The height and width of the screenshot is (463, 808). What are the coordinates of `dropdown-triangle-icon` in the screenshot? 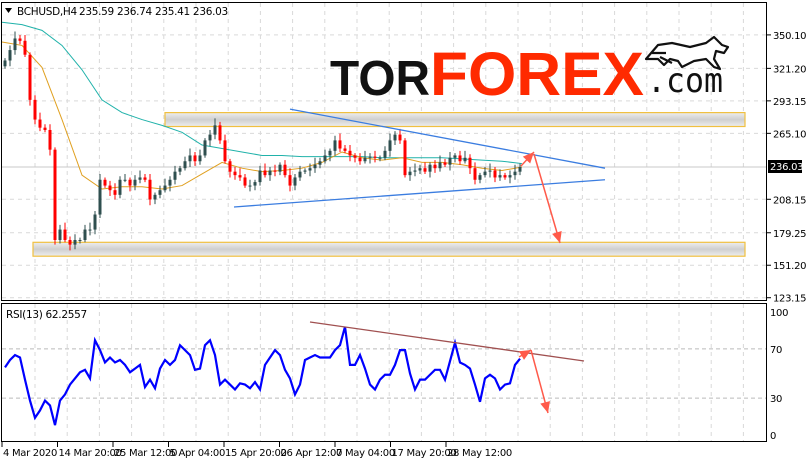 It's located at (8, 10).